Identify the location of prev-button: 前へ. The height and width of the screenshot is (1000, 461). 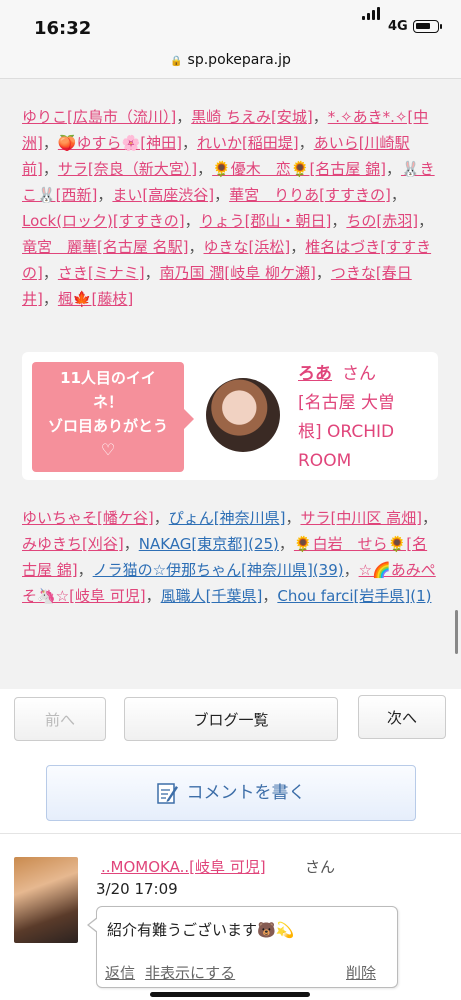
(60, 719).